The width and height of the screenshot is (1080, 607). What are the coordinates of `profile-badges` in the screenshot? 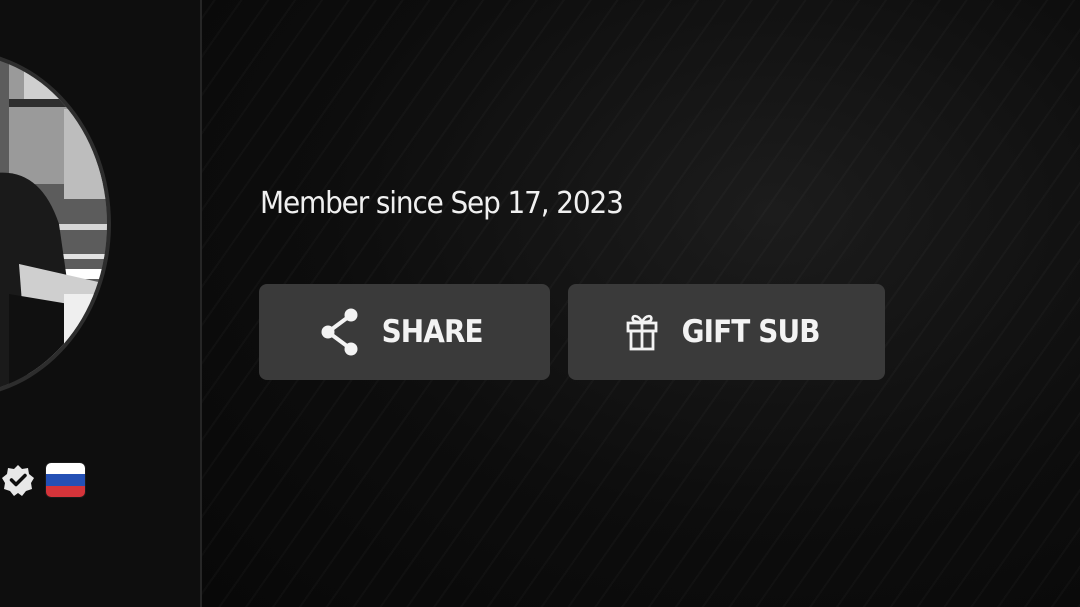 It's located at (42, 480).